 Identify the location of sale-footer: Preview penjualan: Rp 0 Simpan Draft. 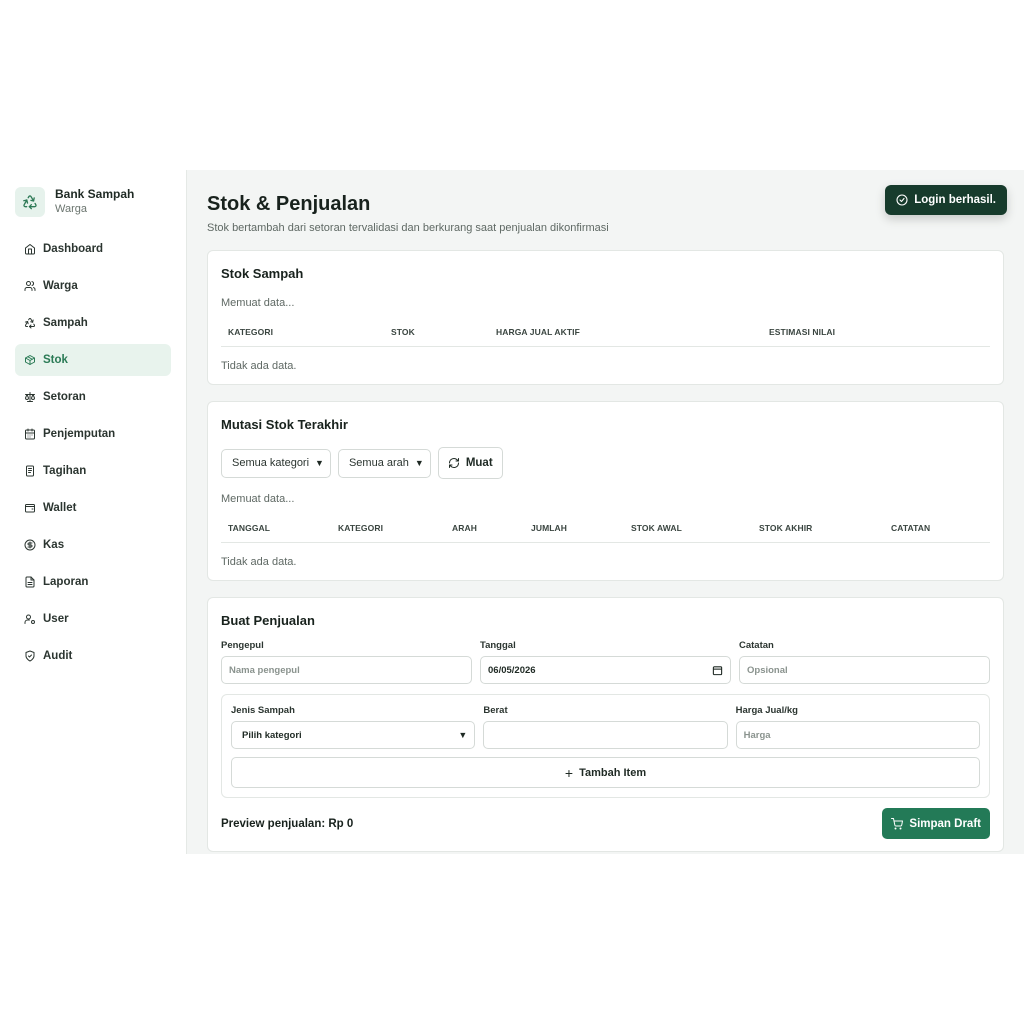
(605, 823).